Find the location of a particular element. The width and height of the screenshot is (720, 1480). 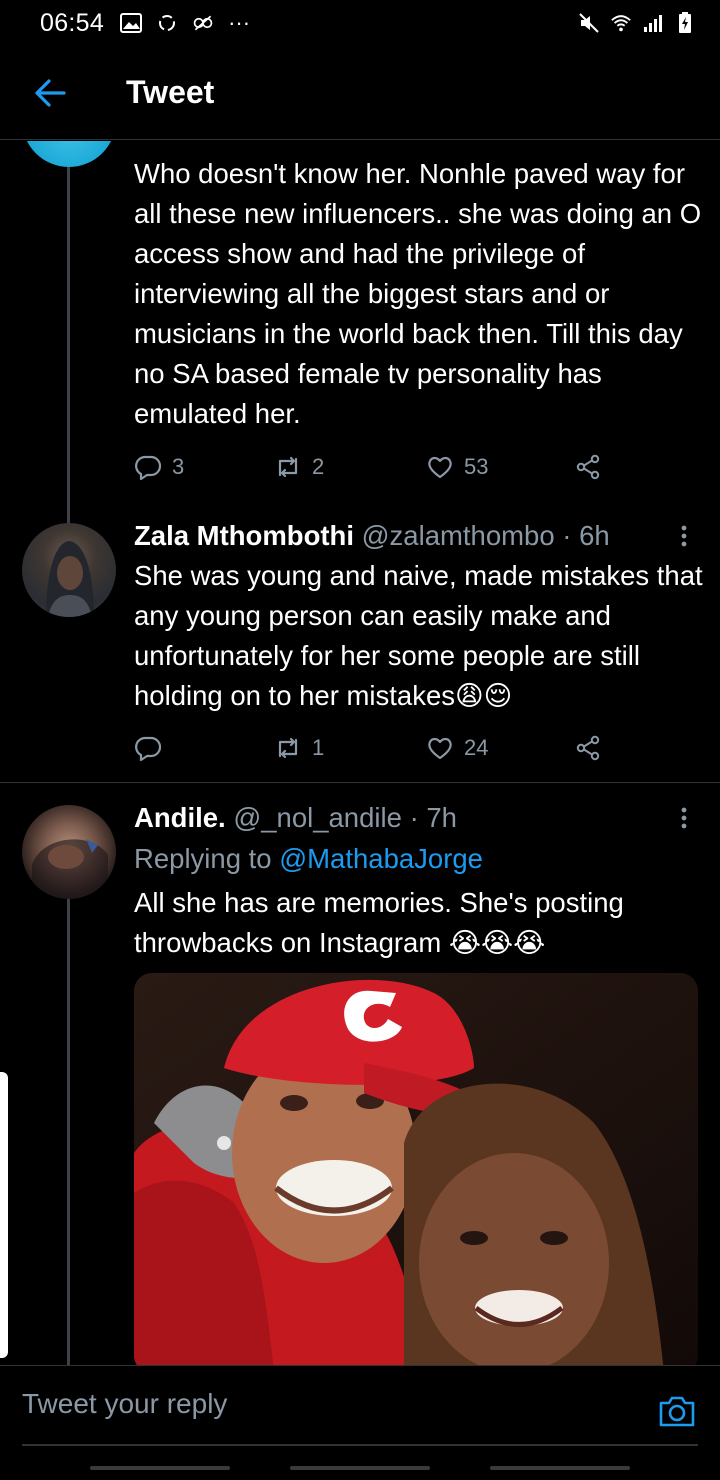

tweet-actions: 3 2 53 is located at coordinates (374, 467).